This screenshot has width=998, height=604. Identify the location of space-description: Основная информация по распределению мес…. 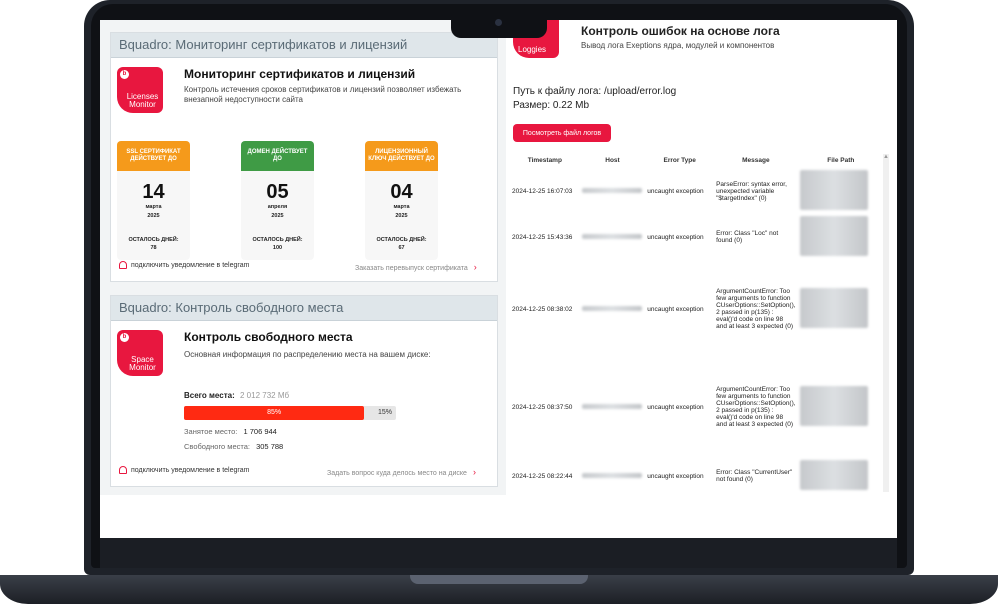
(307, 354).